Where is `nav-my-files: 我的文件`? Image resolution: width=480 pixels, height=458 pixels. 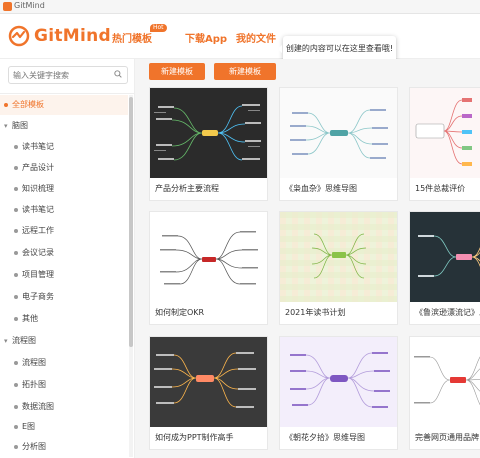 nav-my-files: 我的文件 is located at coordinates (256, 37).